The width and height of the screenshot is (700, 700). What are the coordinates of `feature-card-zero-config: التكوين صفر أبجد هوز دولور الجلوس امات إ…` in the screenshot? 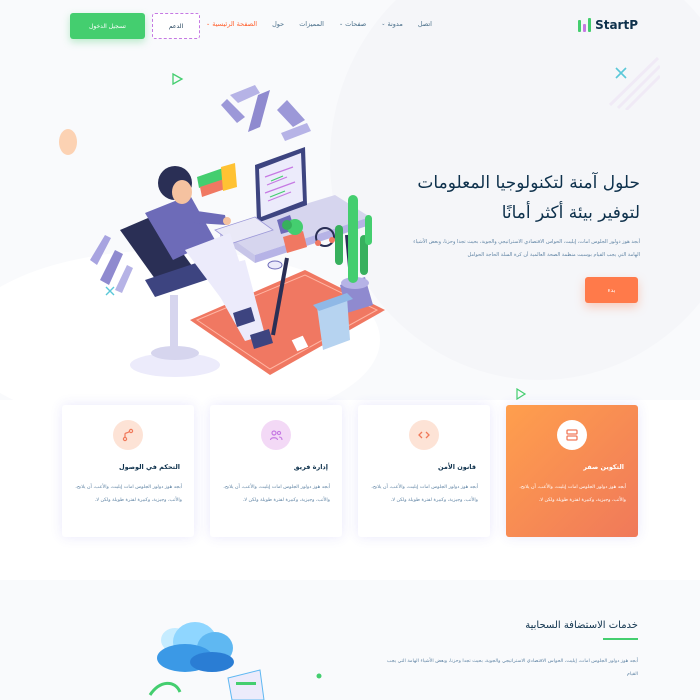 It's located at (572, 471).